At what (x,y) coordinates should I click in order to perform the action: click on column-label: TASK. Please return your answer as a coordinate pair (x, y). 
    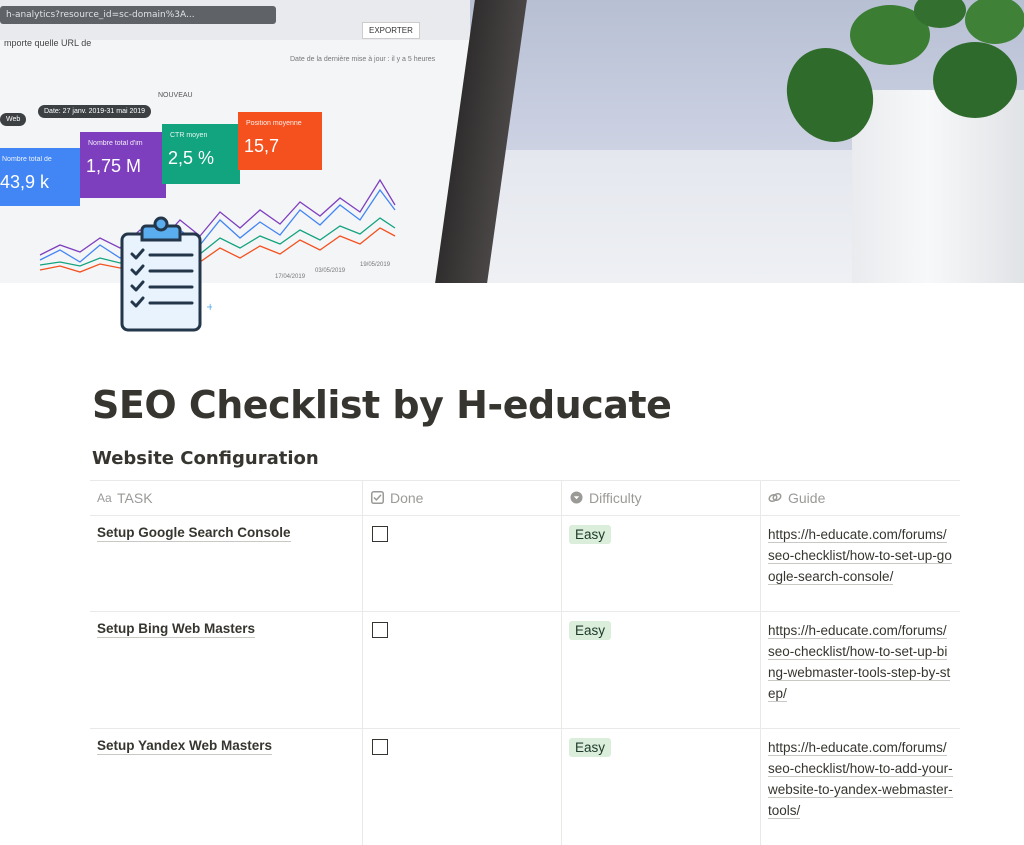
    Looking at the image, I should click on (135, 498).